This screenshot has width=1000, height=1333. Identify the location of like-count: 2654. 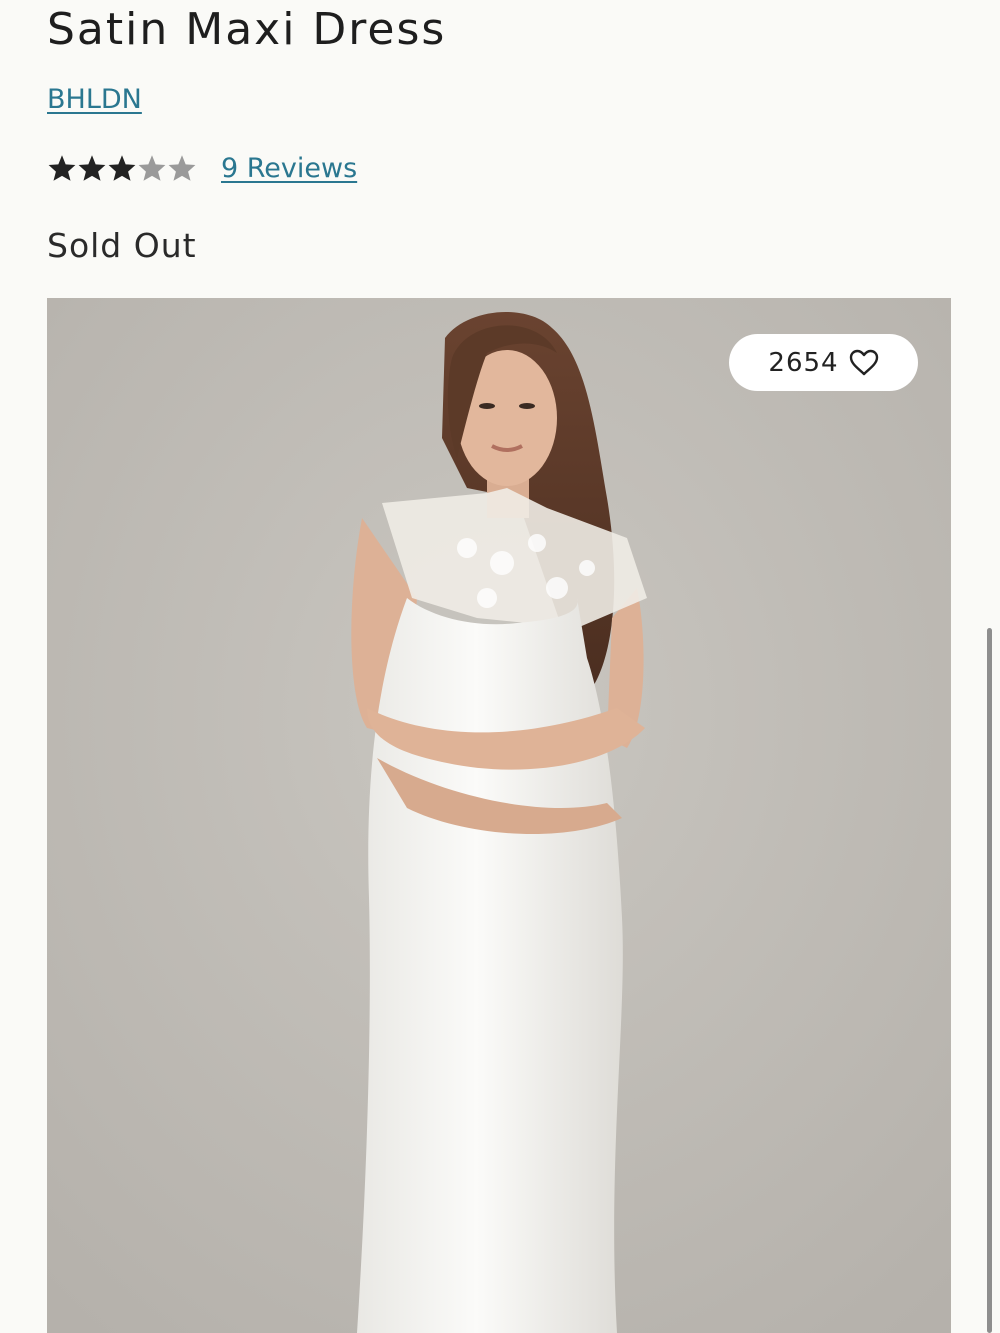
(803, 362).